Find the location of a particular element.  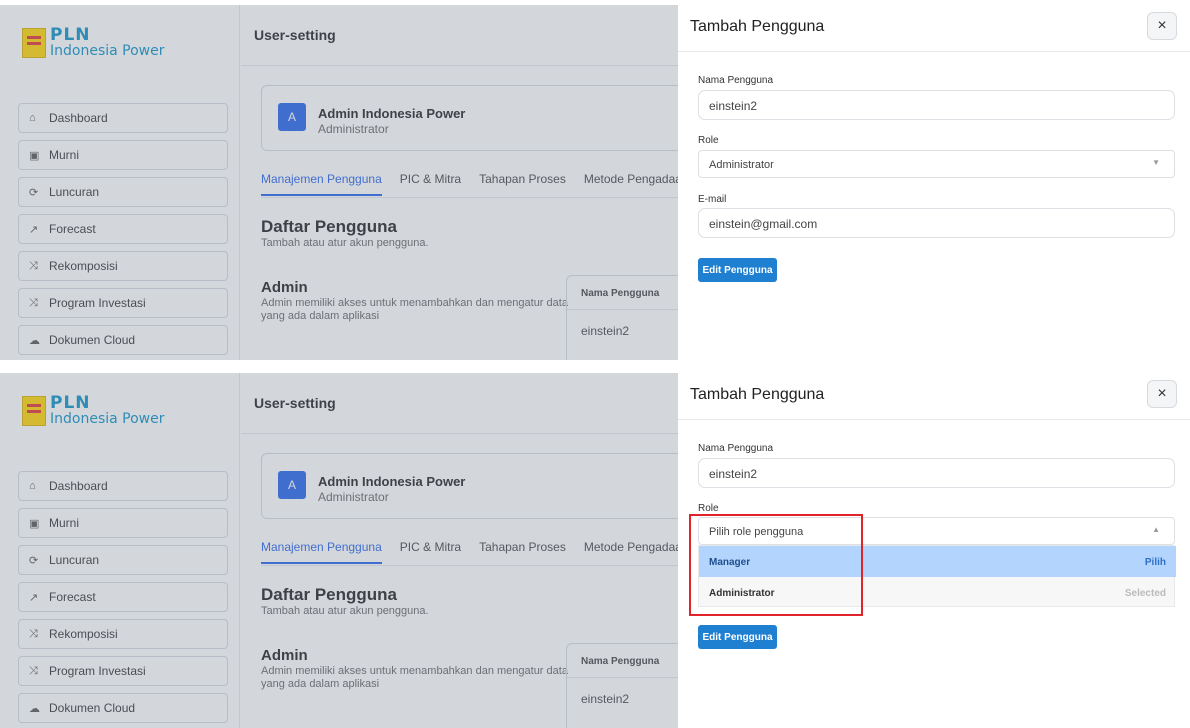

role-select-value: Administrator is located at coordinates (741, 165).